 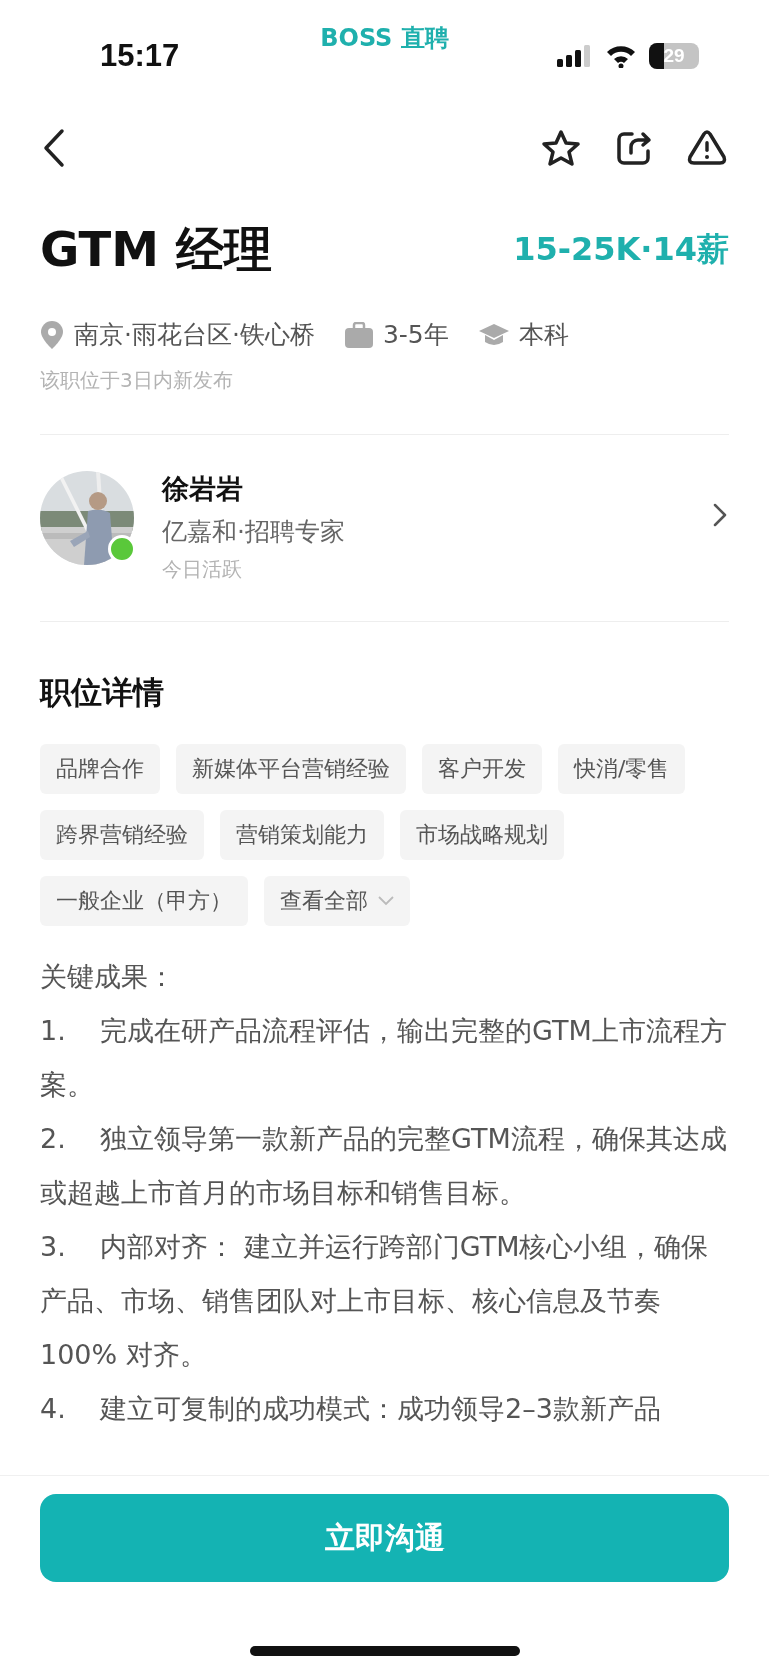 What do you see at coordinates (415, 335) in the screenshot?
I see `job-meta-text: 3-5年` at bounding box center [415, 335].